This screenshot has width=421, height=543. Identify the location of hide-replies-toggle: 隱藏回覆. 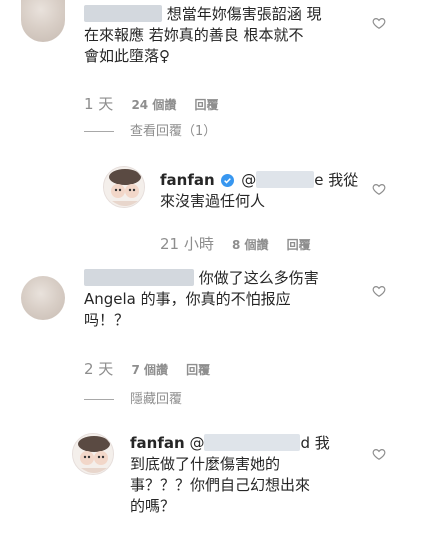
(133, 397).